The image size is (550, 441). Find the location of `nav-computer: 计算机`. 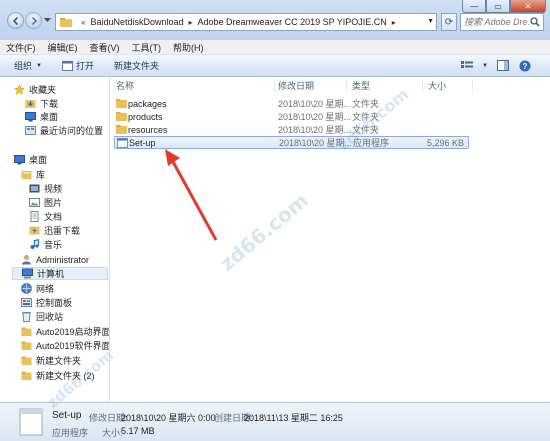

nav-computer: 计算机 is located at coordinates (60, 273).